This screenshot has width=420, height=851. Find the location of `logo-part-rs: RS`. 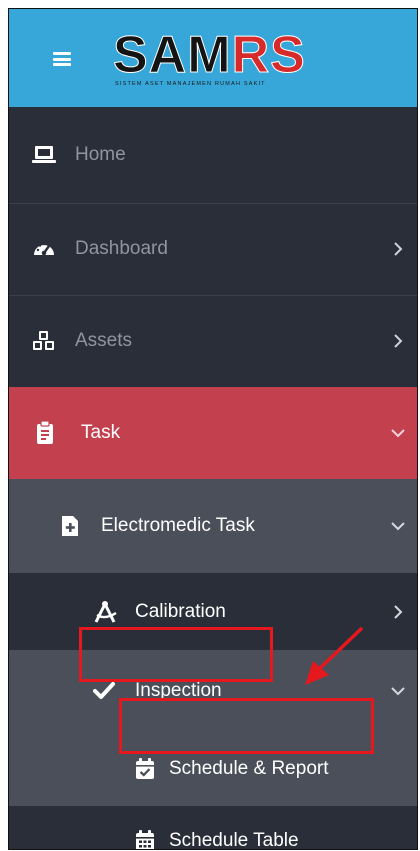

logo-part-rs: RS is located at coordinates (268, 55).